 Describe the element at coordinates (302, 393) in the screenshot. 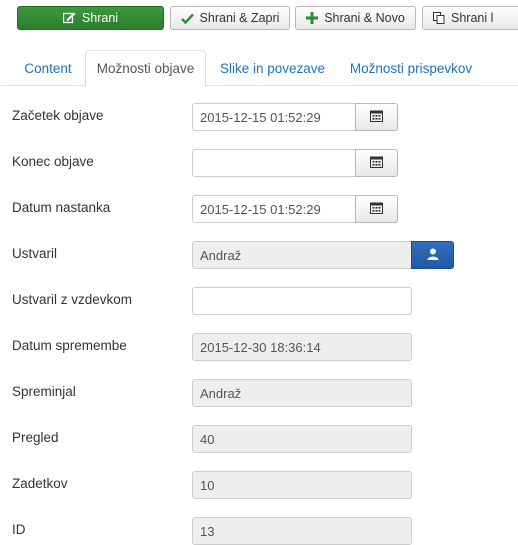

I see `modified-by-input: Andraž` at that location.